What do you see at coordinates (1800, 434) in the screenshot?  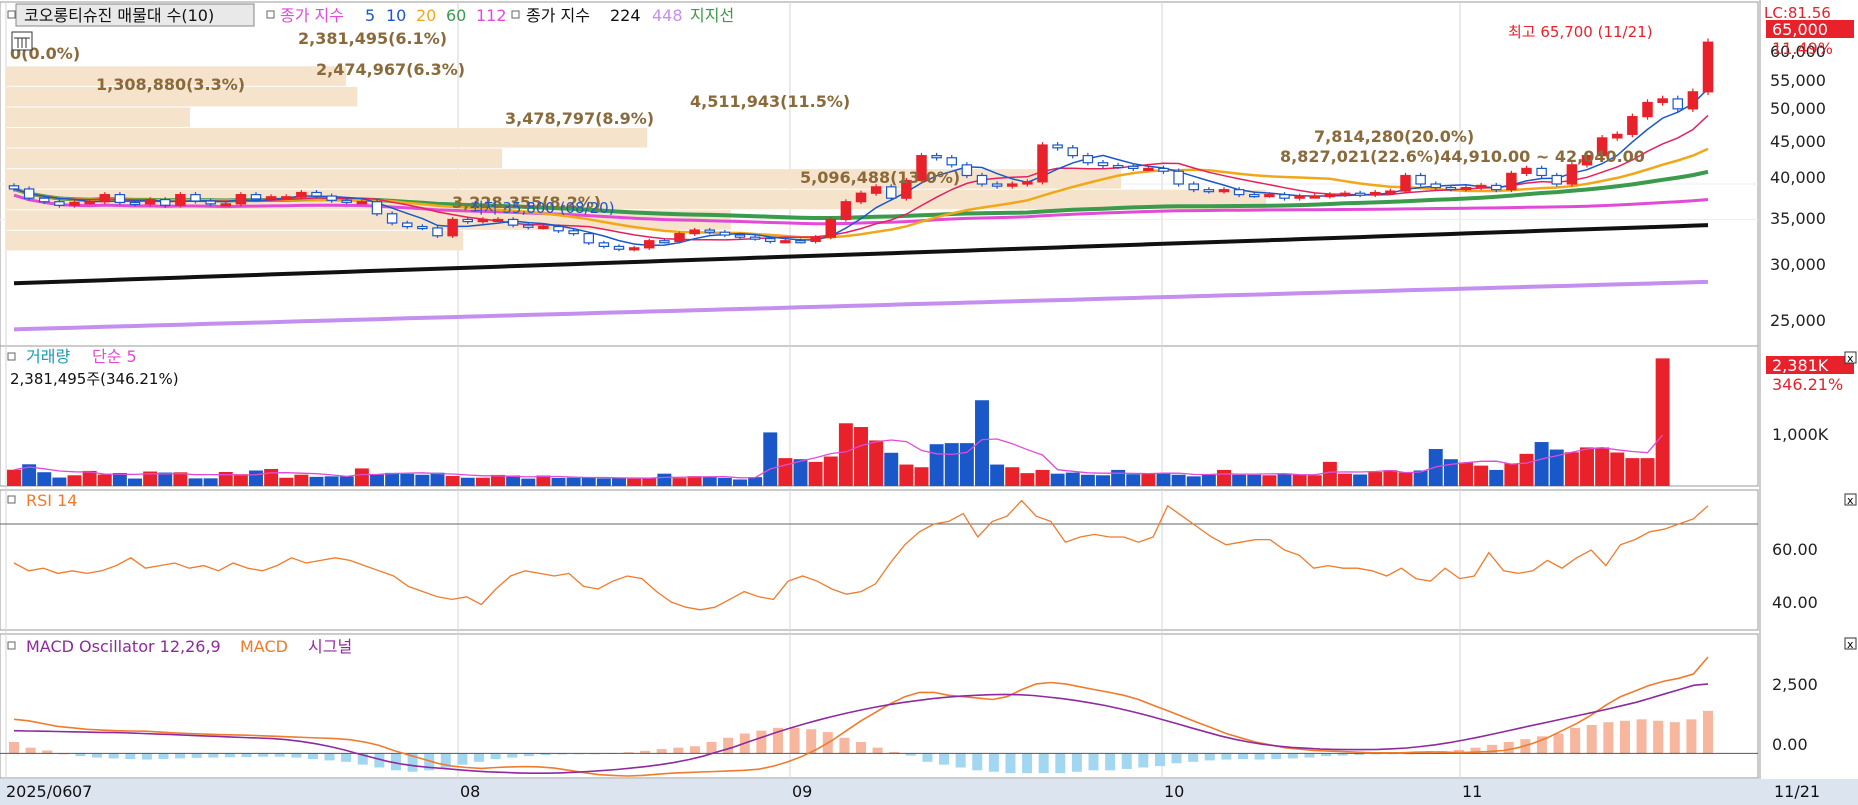 I see `volume-y-tick: 1,000K` at bounding box center [1800, 434].